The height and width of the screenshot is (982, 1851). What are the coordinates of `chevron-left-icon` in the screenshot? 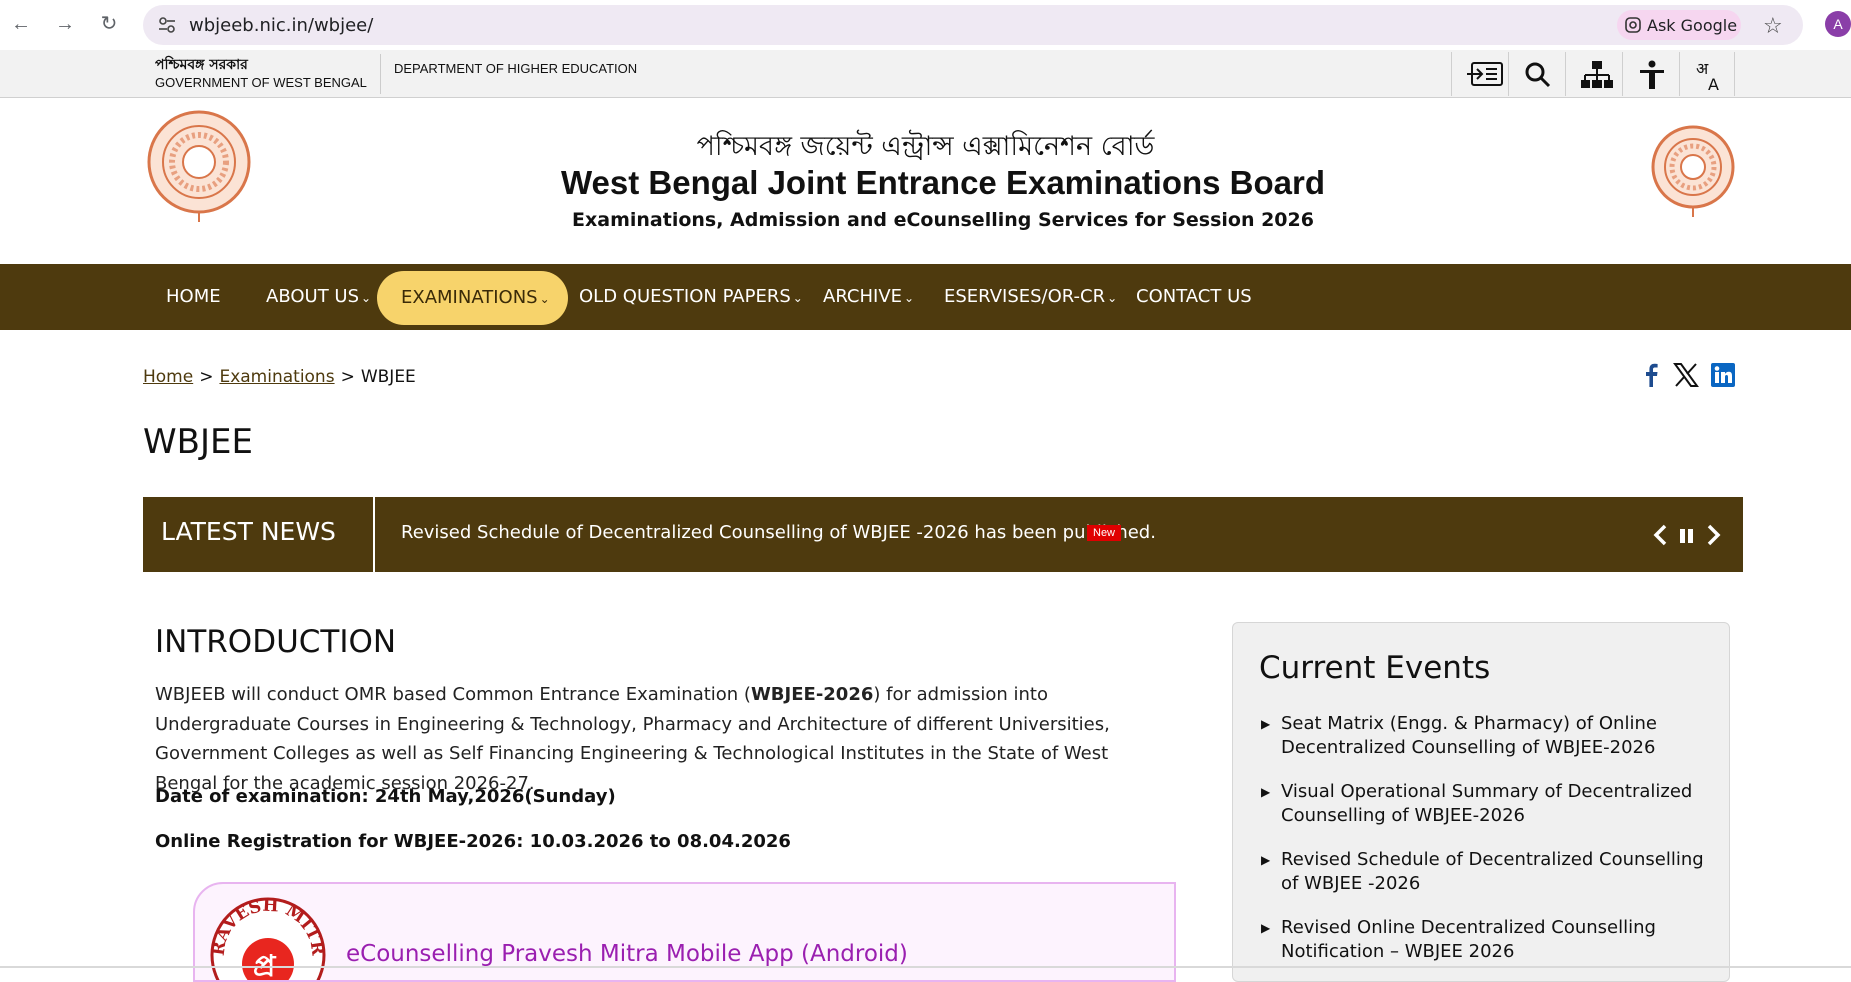 It's located at (1661, 535).